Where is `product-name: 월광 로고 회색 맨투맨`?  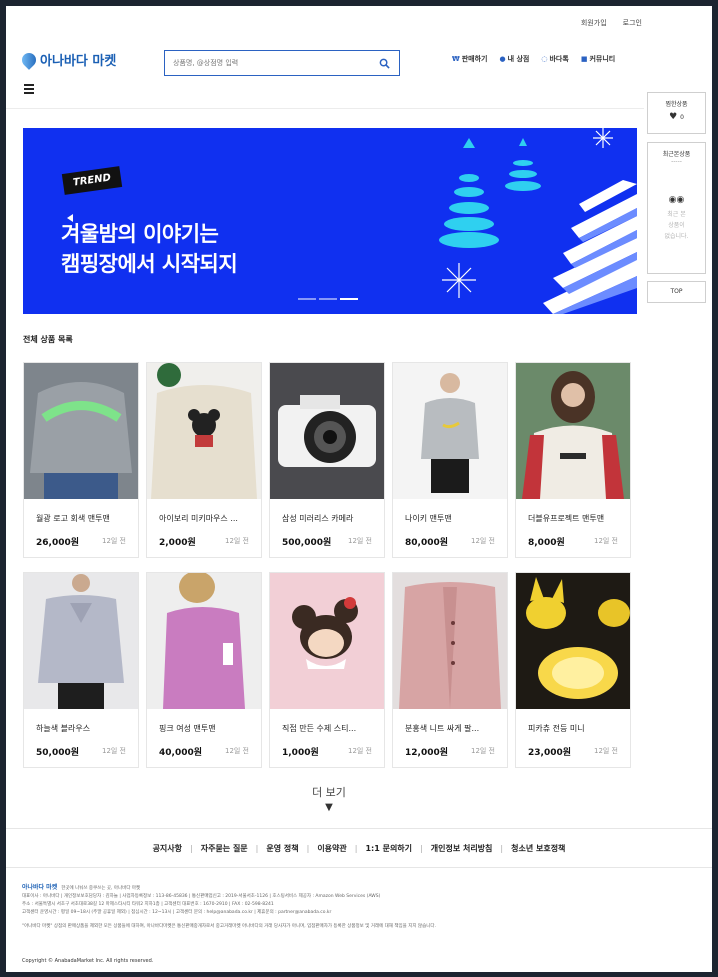 product-name: 월광 로고 회색 맨투맨 is located at coordinates (73, 518).